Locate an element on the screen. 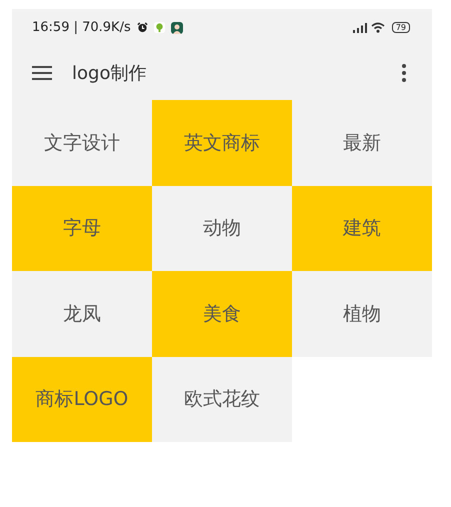  wifi-icon is located at coordinates (377, 27).